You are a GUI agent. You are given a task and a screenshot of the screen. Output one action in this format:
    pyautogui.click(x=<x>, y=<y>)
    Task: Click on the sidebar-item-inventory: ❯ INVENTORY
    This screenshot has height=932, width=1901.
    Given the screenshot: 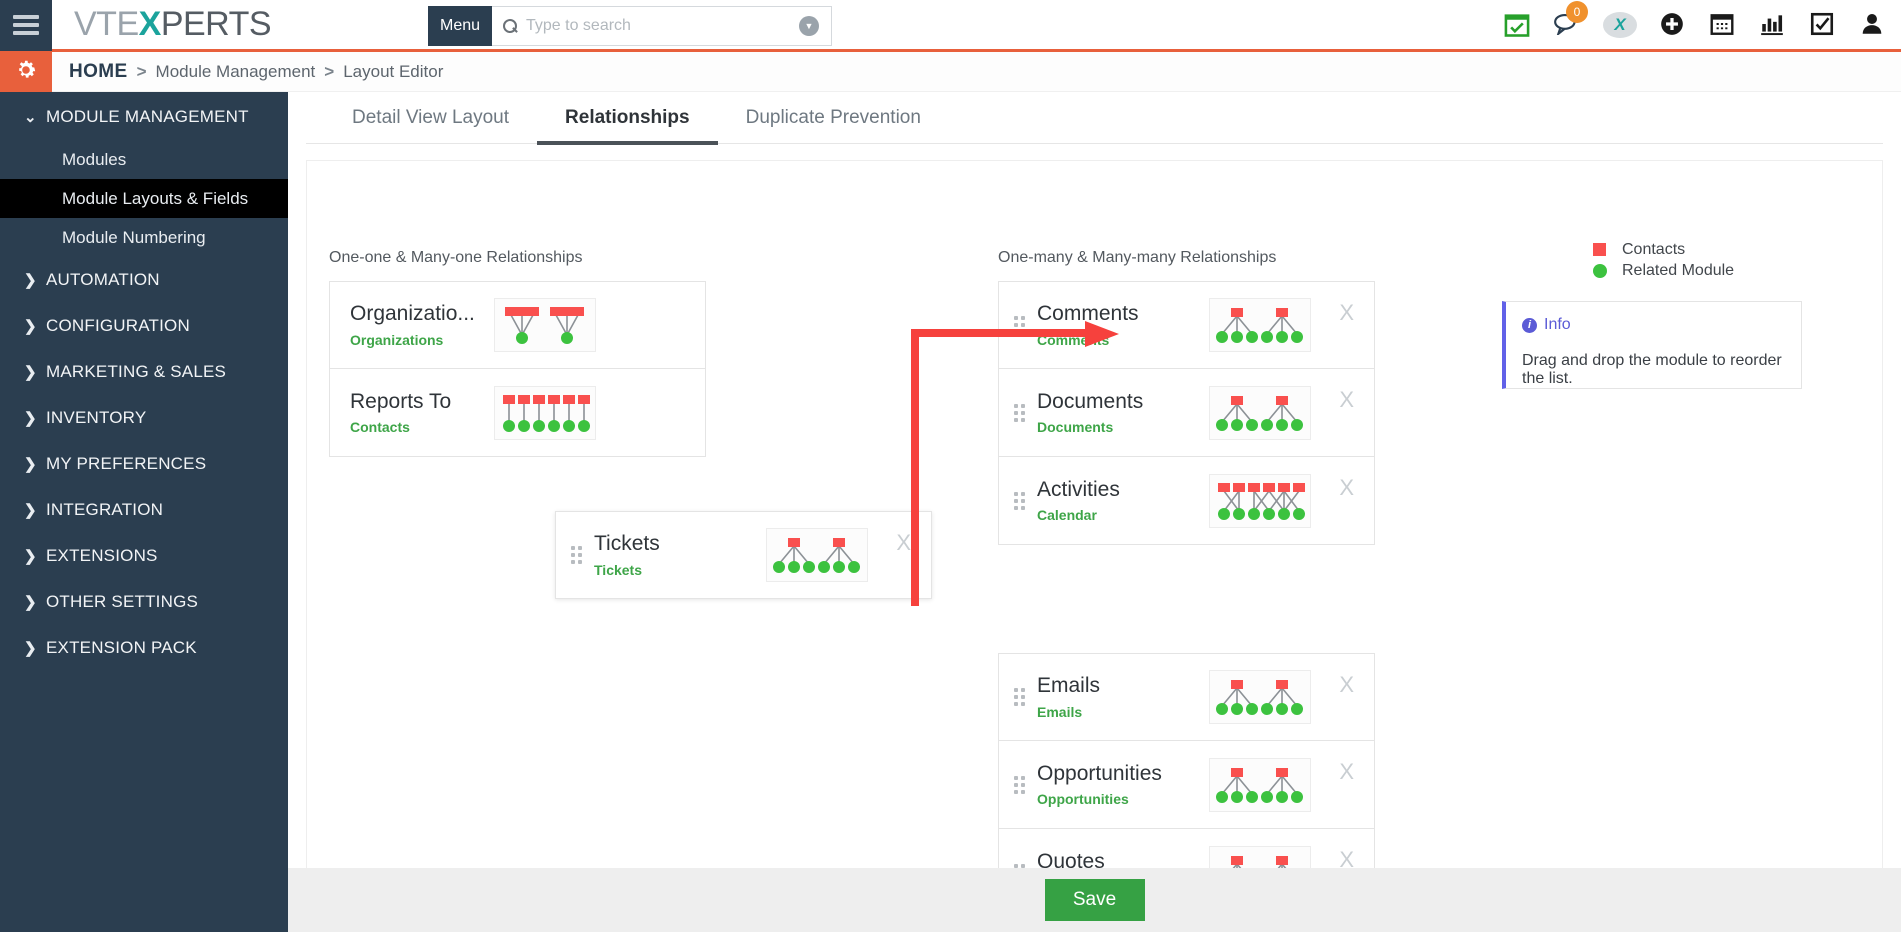 What is the action you would take?
    pyautogui.click(x=144, y=418)
    